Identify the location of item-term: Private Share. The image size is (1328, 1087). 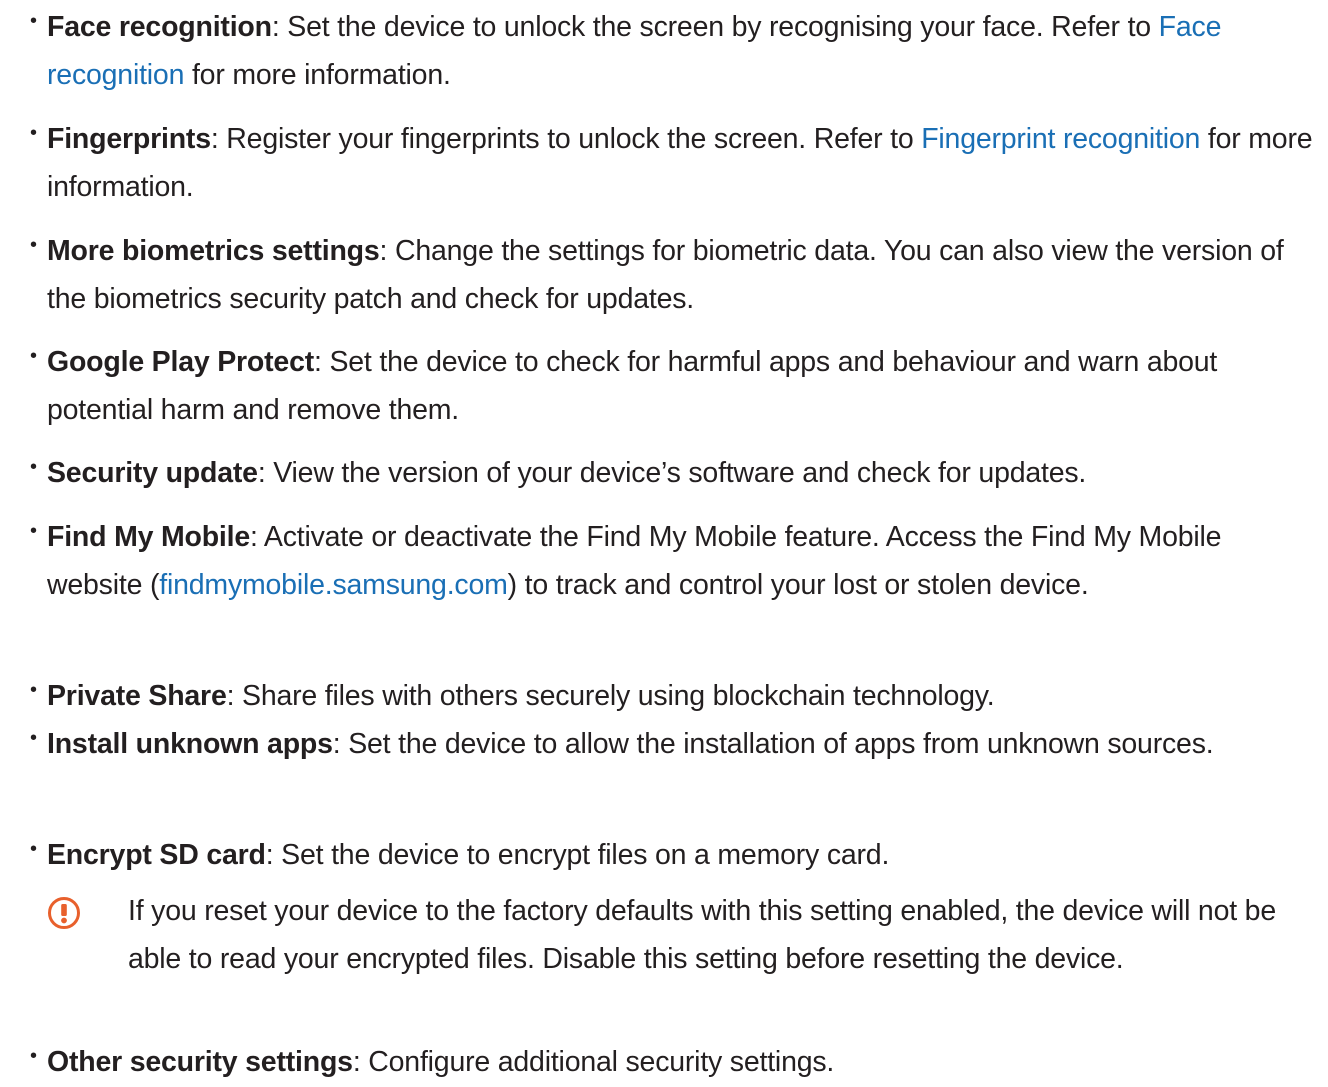
(137, 696).